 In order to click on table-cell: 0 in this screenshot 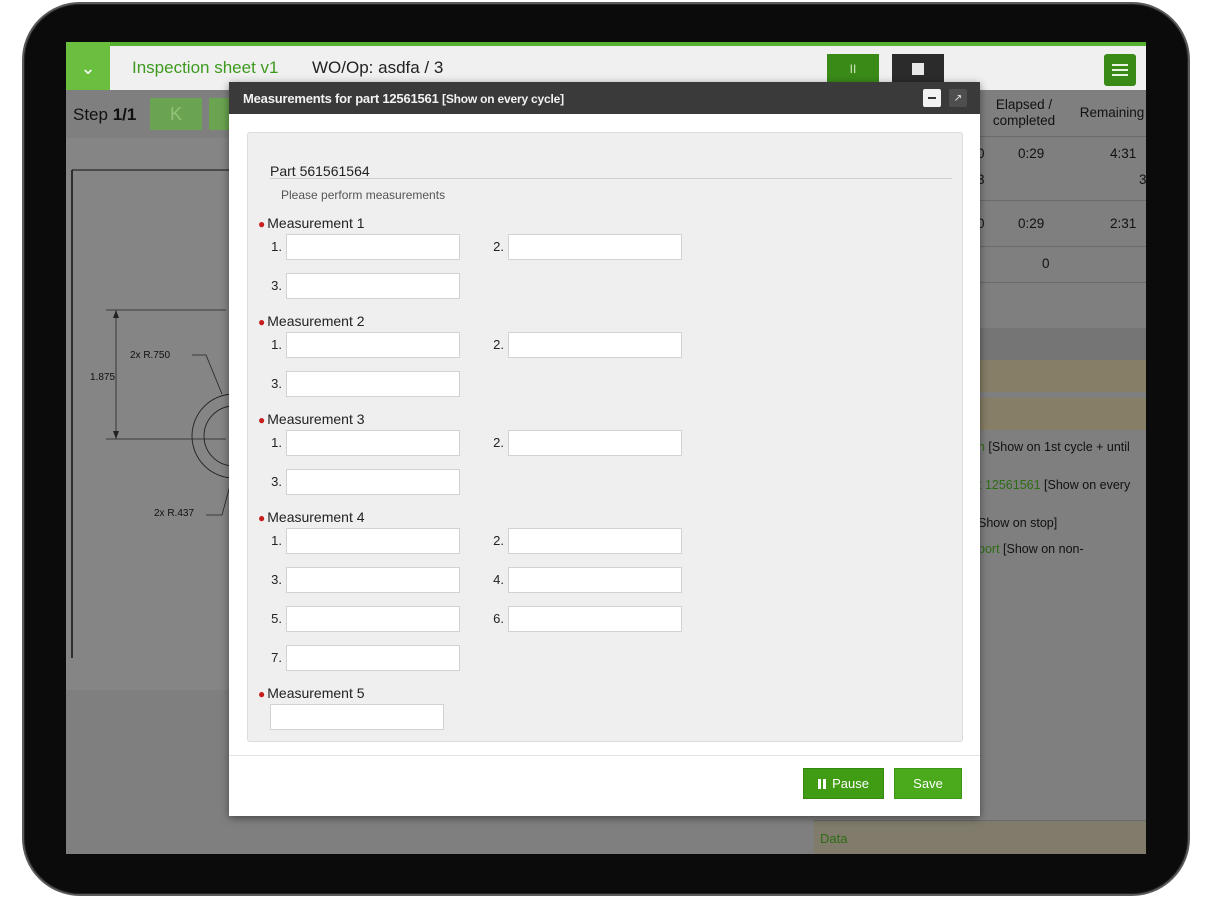, I will do `click(1046, 263)`.